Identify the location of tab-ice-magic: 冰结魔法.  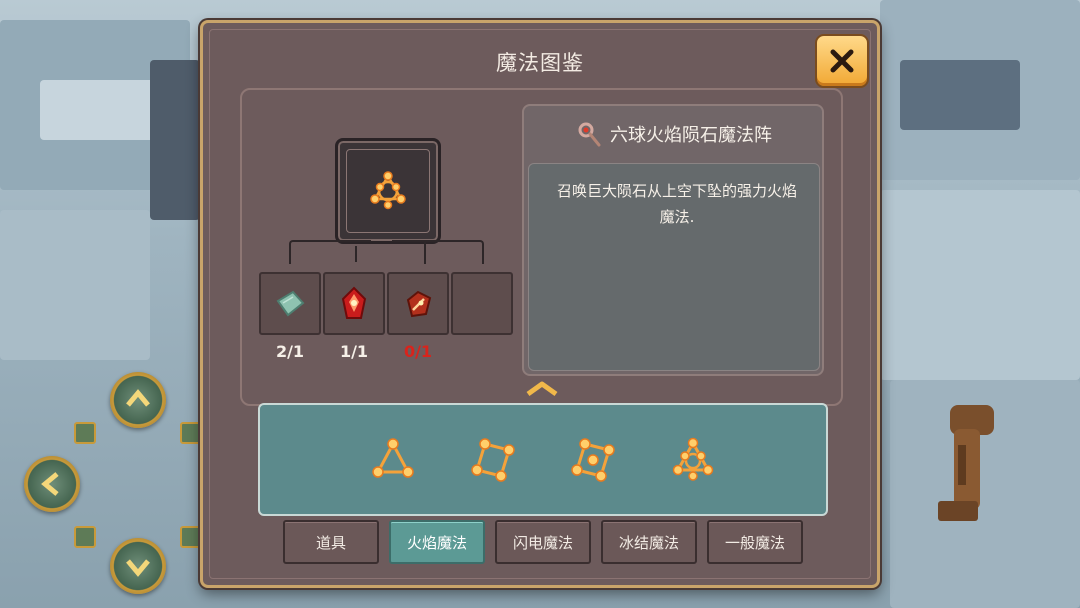
(649, 542).